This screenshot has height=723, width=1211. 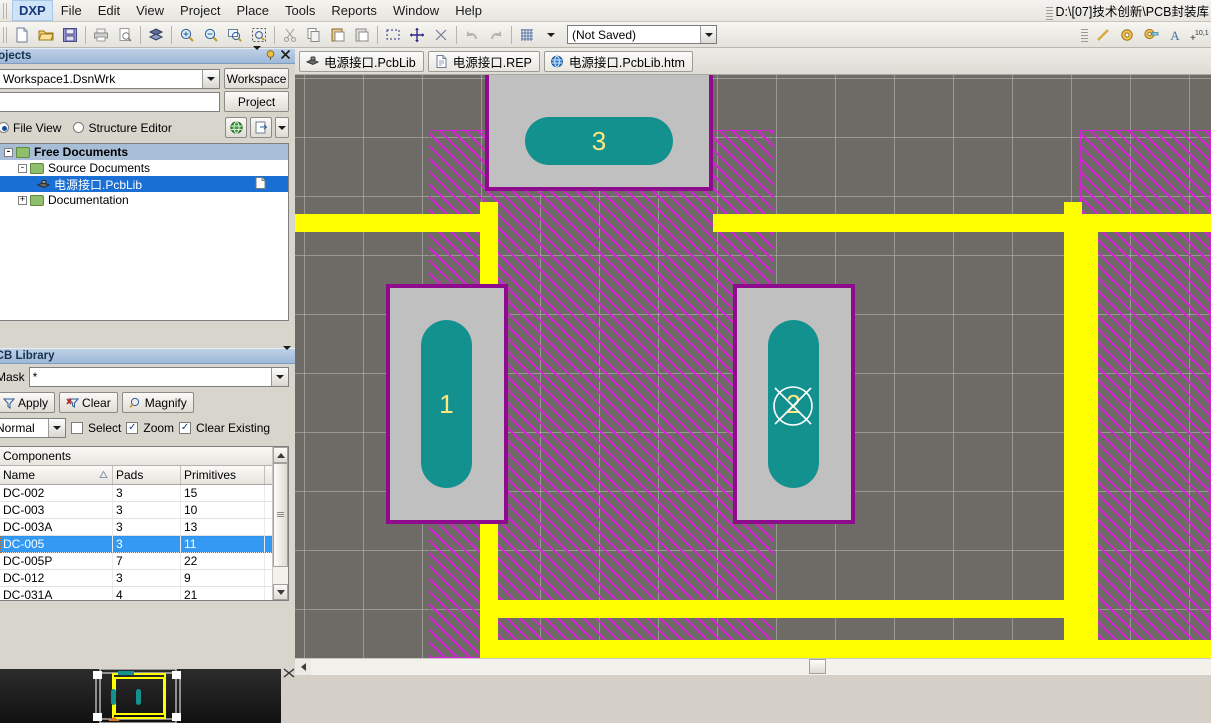 What do you see at coordinates (1199, 35) in the screenshot?
I see `coordinate-icon: +10,10` at bounding box center [1199, 35].